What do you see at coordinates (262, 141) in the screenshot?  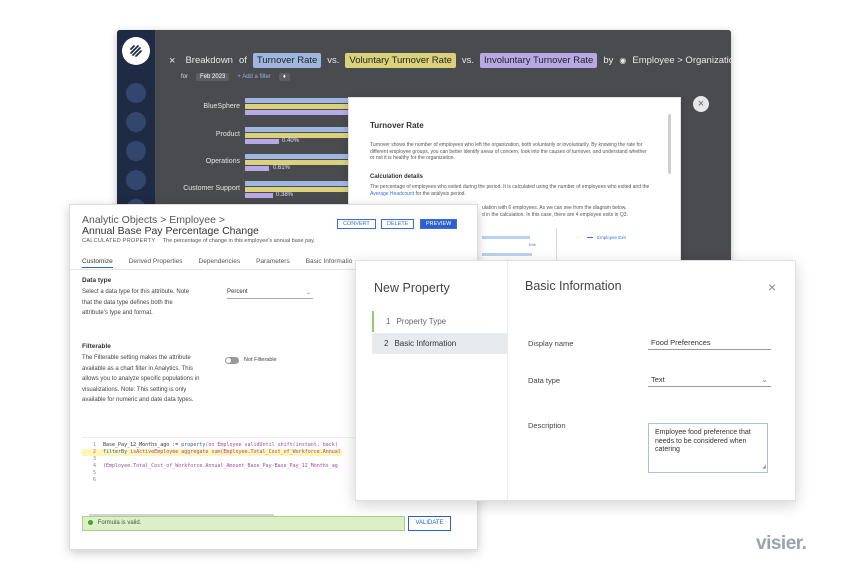 I see `bar-product-c` at bounding box center [262, 141].